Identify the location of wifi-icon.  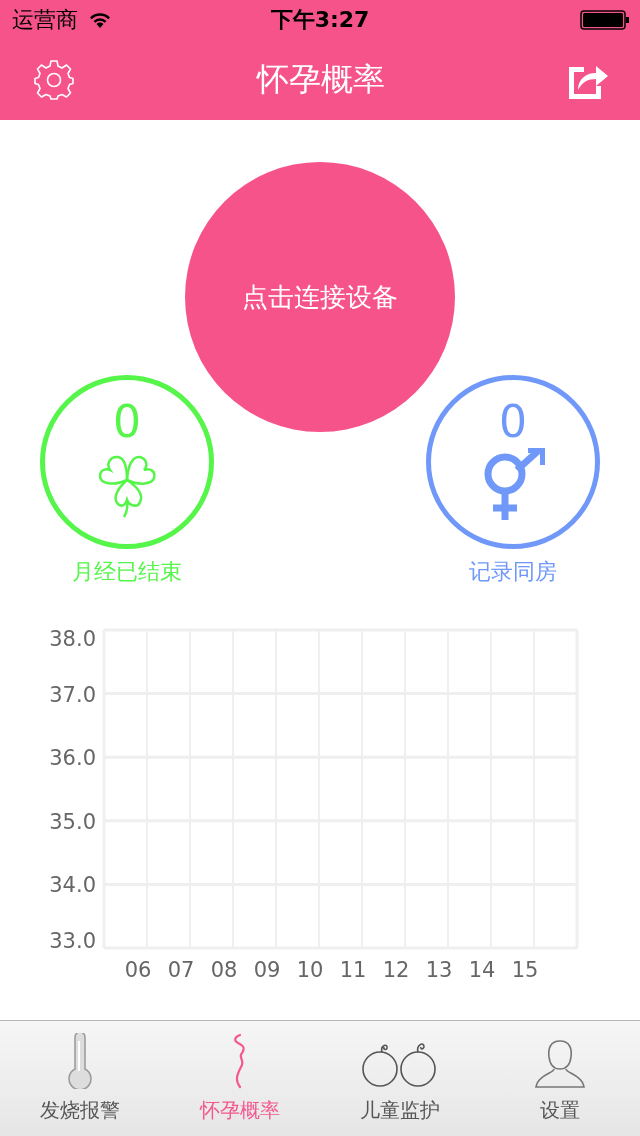
(100, 20).